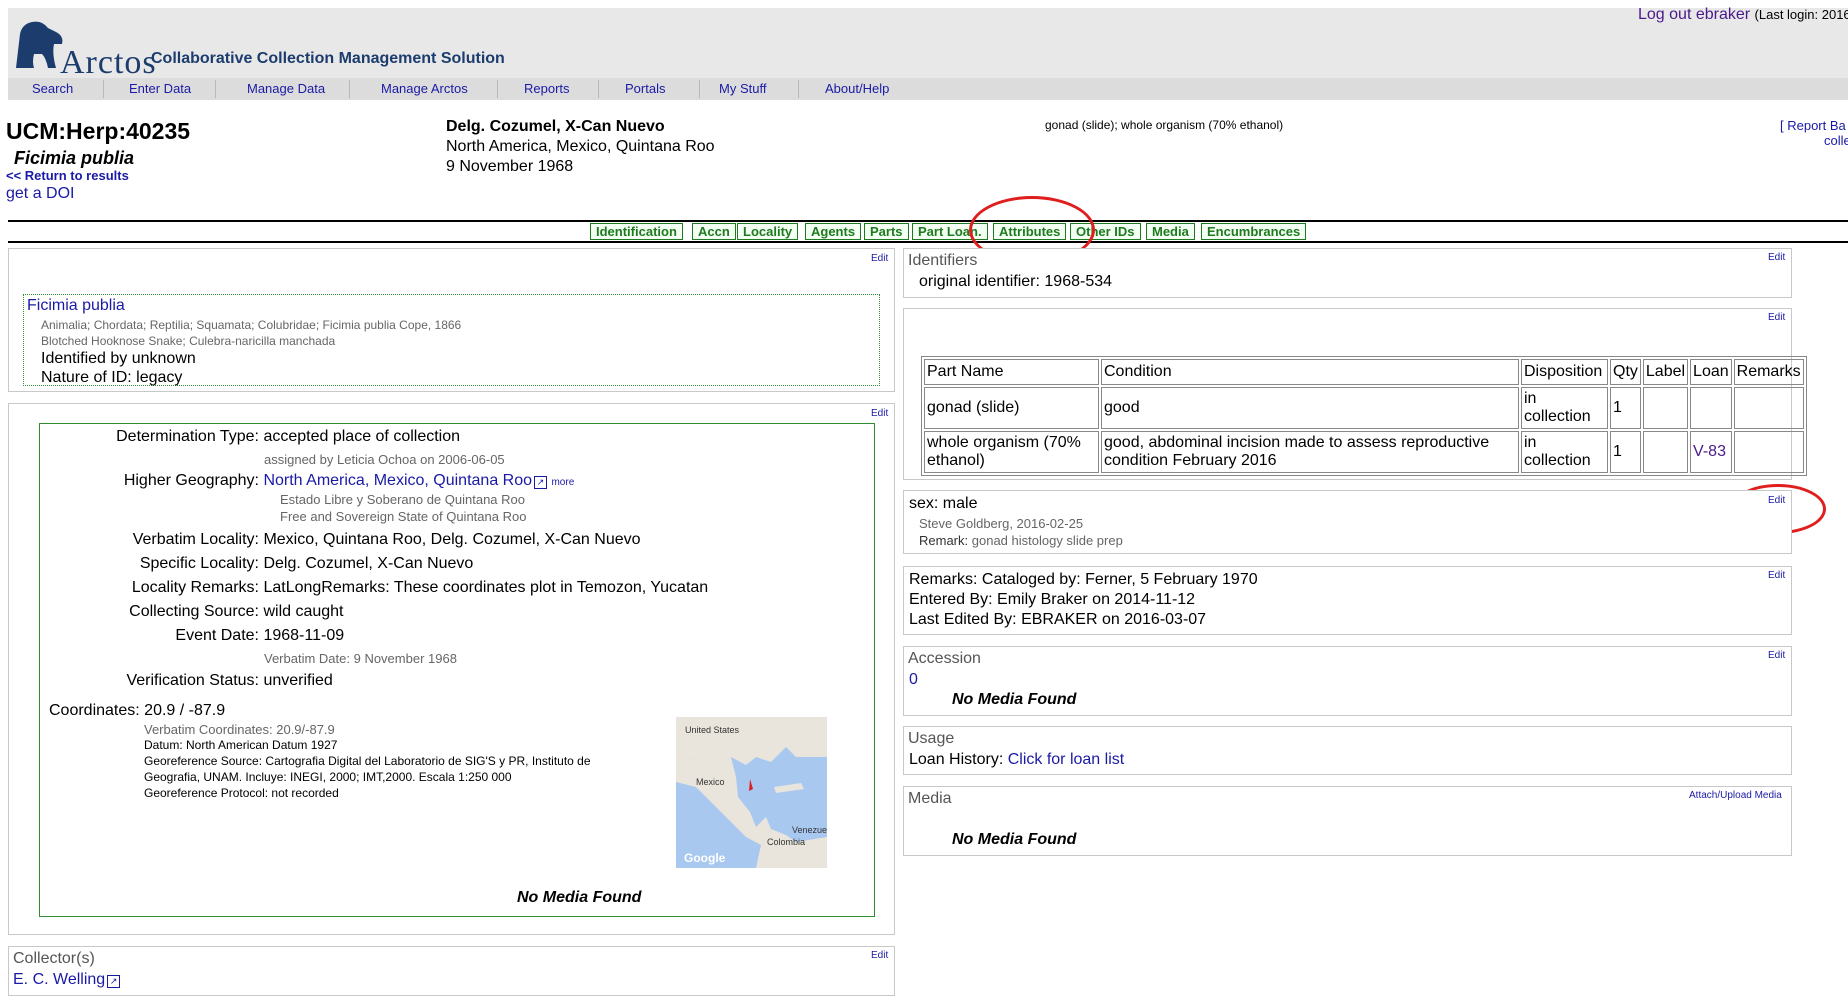 This screenshot has width=1848, height=1002. What do you see at coordinates (286, 88) in the screenshot?
I see `menu-manage-data: Manage Data` at bounding box center [286, 88].